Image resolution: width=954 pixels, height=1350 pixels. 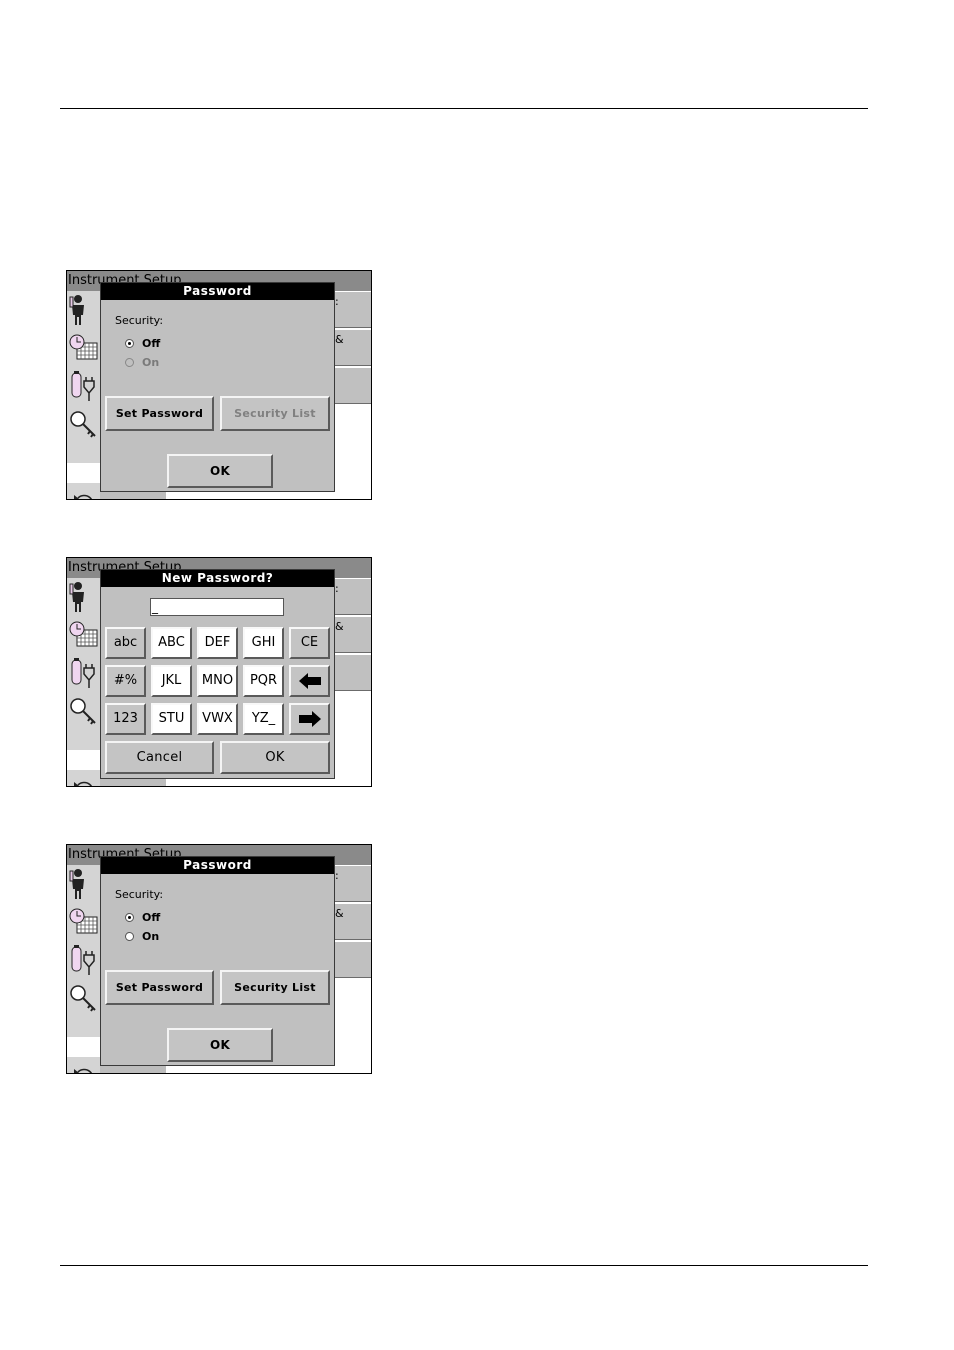 I want to click on key-ABC: ABC, so click(x=171, y=643).